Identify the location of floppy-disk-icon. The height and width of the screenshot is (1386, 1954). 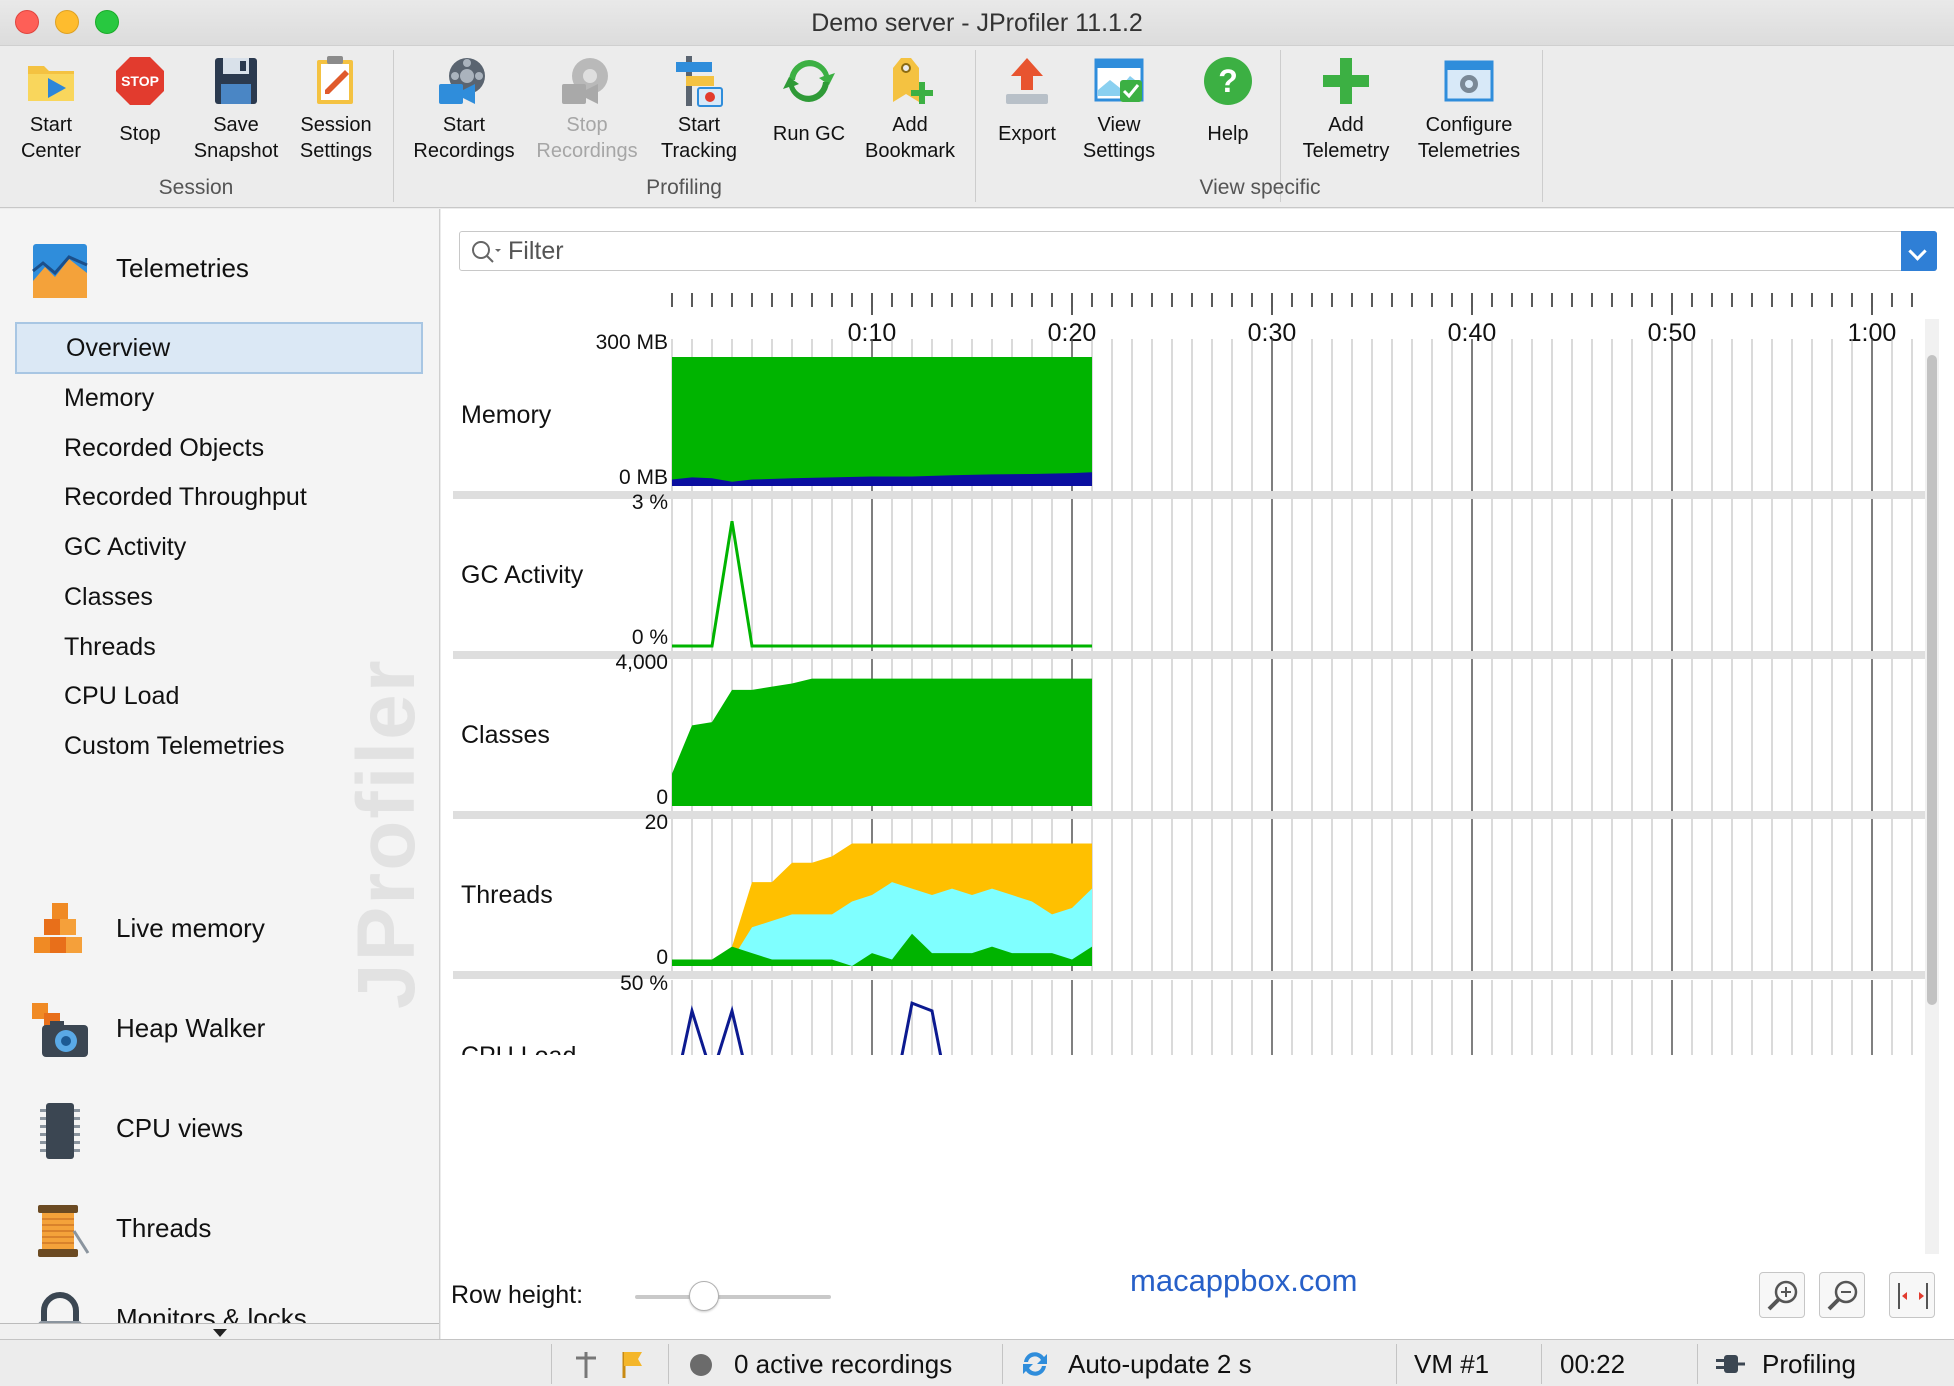
(236, 81).